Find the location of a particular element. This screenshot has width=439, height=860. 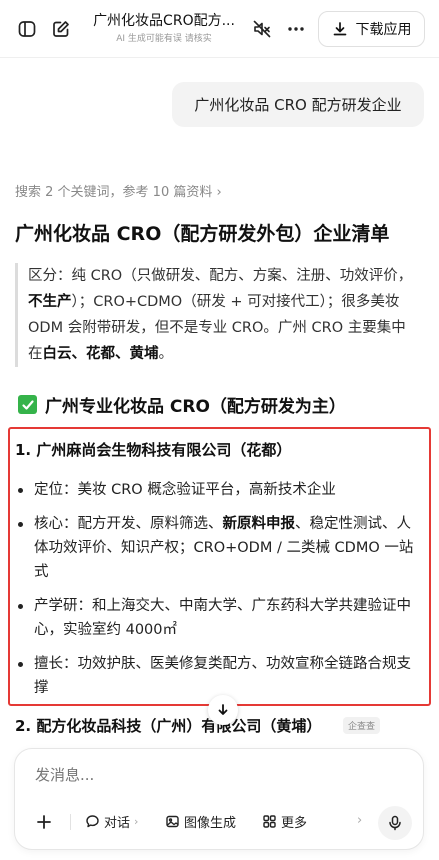

message-input is located at coordinates (215, 775).